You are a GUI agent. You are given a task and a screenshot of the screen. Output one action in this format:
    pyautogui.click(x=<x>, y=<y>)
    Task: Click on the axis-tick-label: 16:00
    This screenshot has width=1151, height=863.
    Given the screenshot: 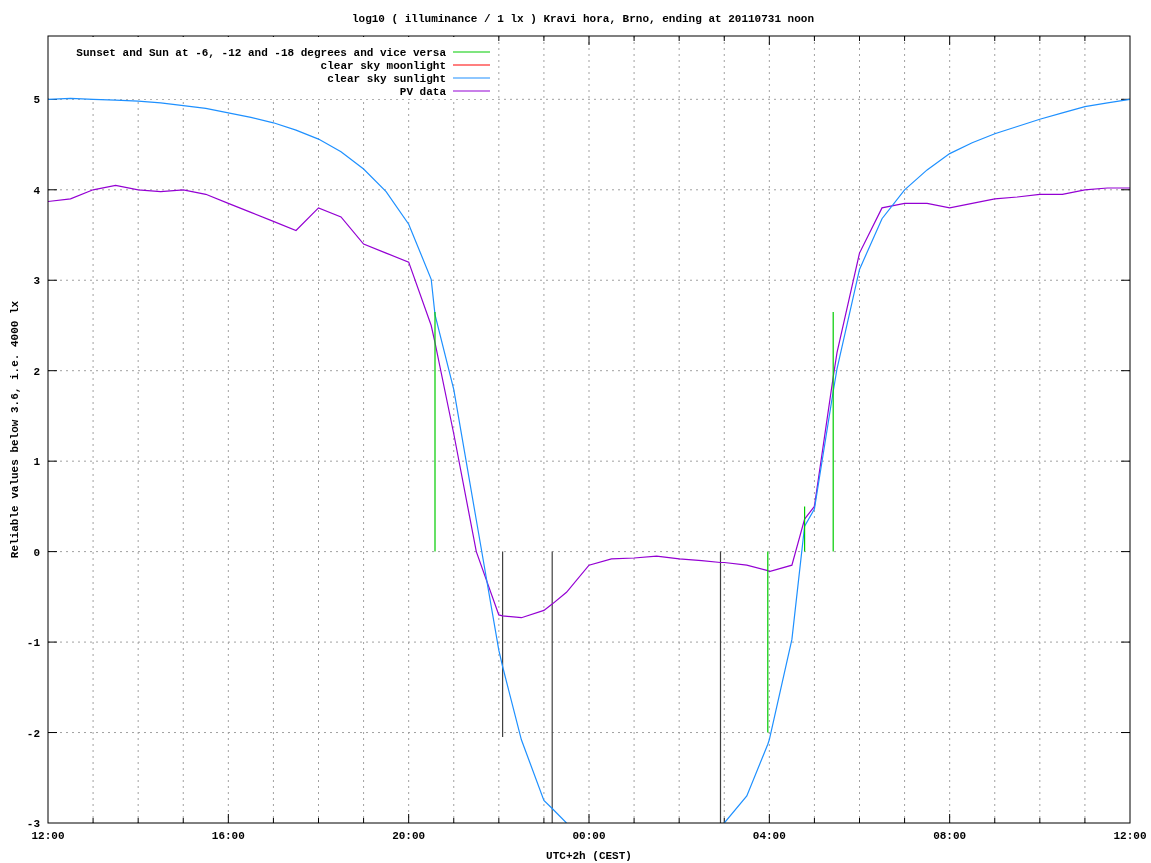 What is the action you would take?
    pyautogui.click(x=228, y=836)
    